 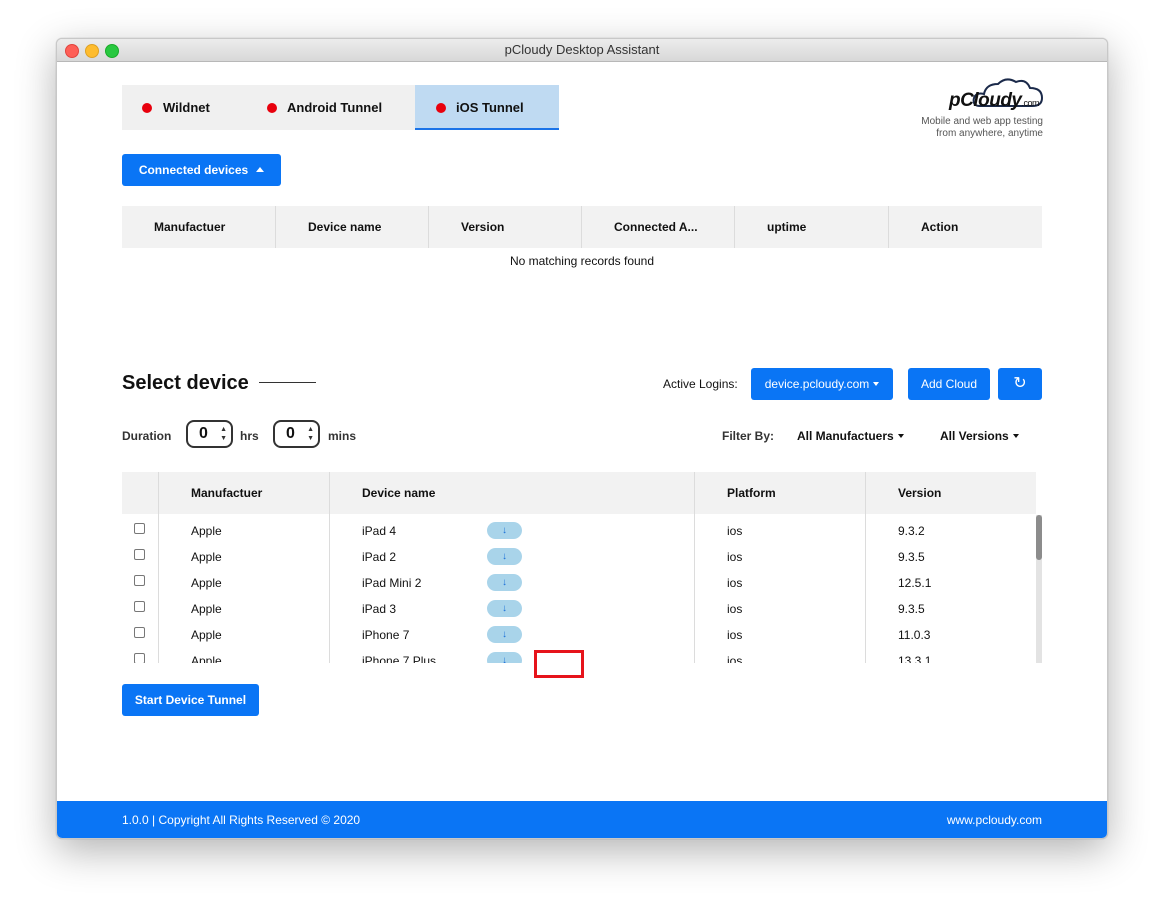 I want to click on caret-up-icon, so click(x=260, y=169).